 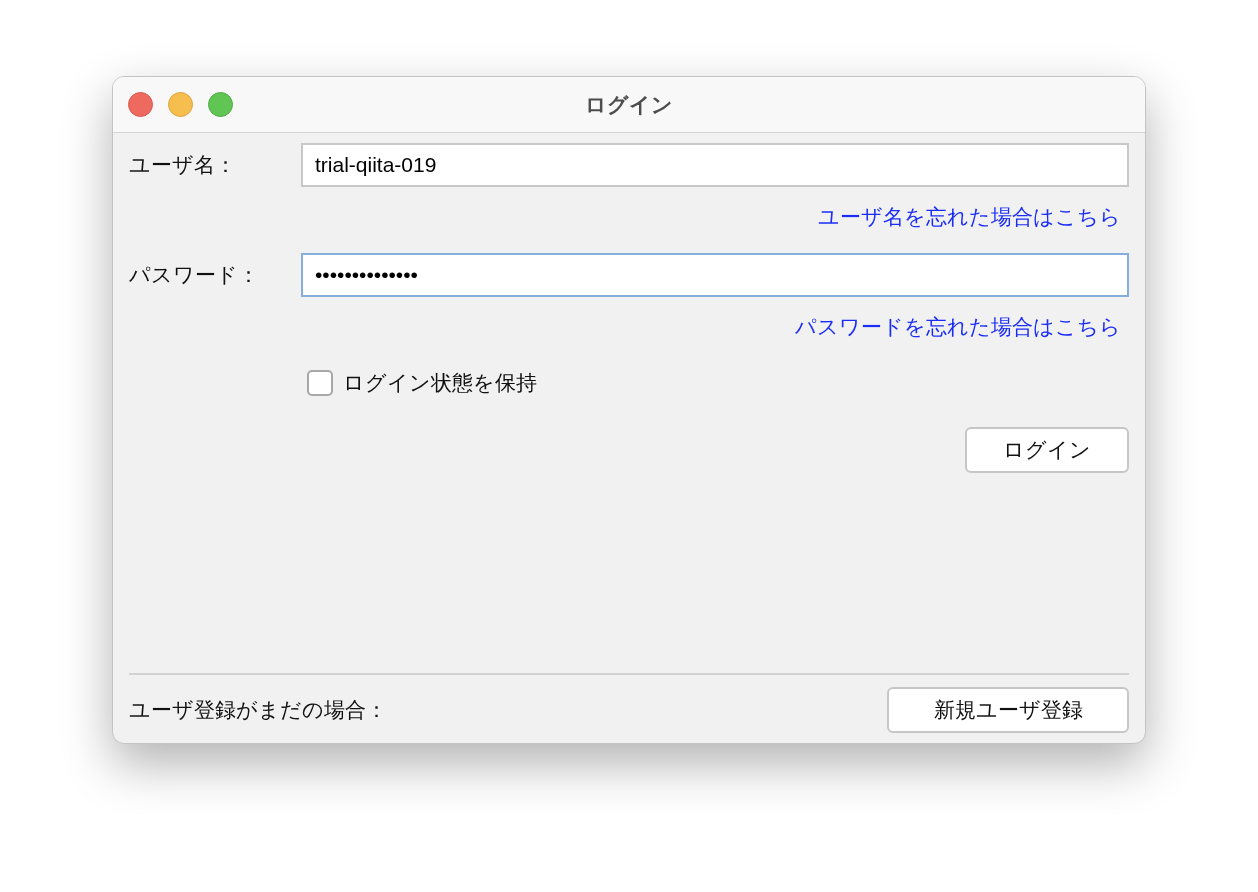 I want to click on forgot-username-link: ユーザ名を忘れた場合はこちら, so click(x=969, y=217).